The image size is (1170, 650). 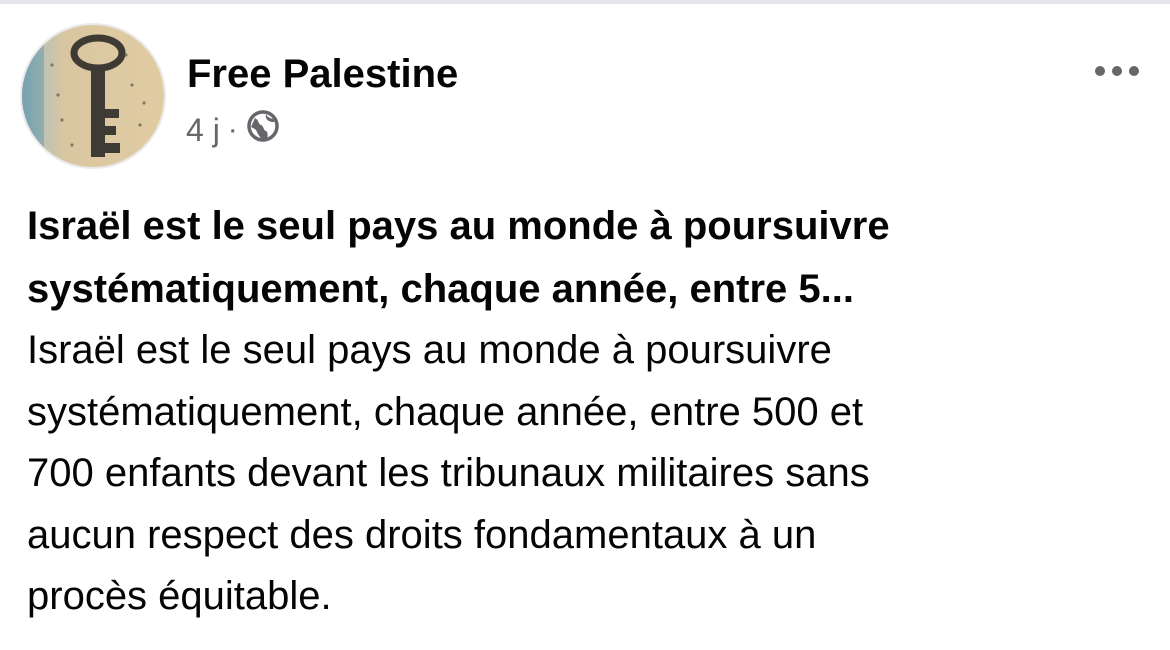 What do you see at coordinates (179, 596) in the screenshot?
I see `body-line: procès équitable.` at bounding box center [179, 596].